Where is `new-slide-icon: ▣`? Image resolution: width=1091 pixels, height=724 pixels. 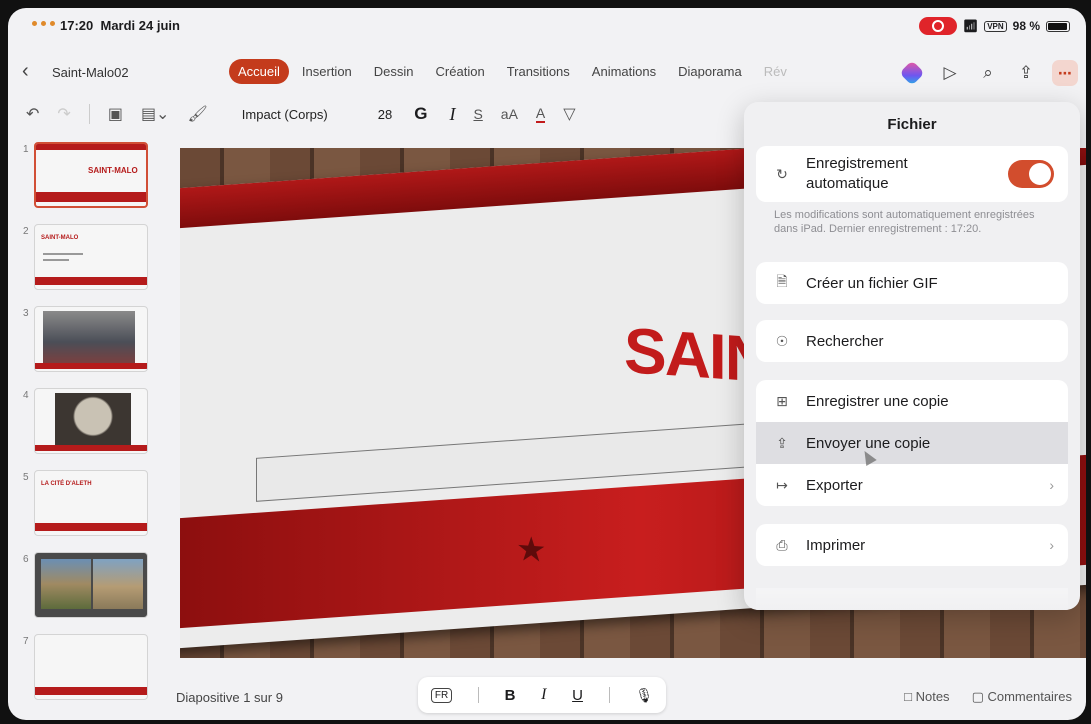
new-slide-icon: ▣ is located at coordinates (115, 114).